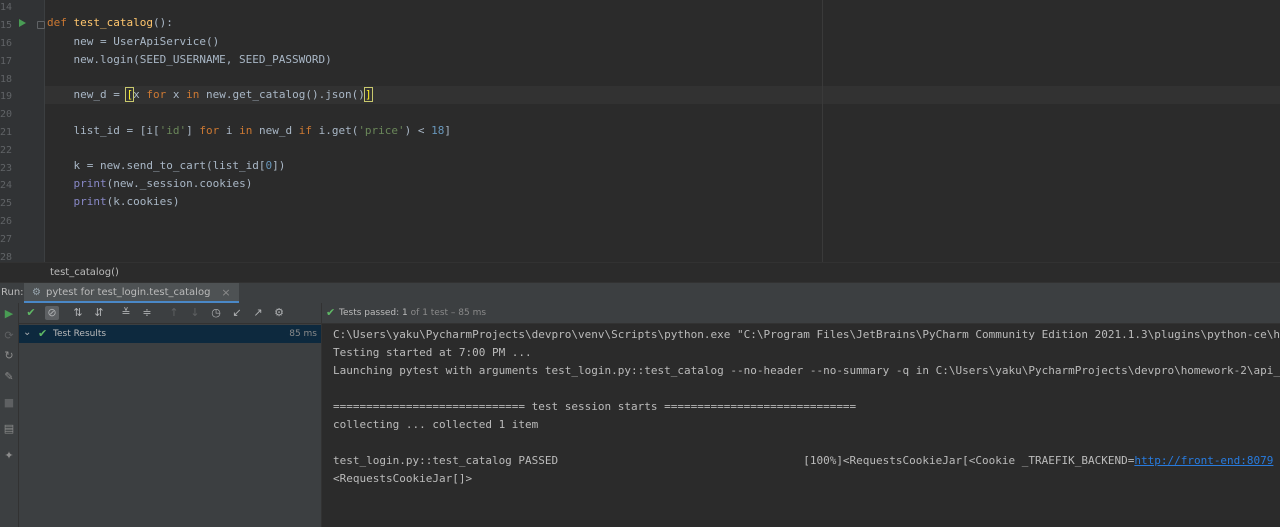 The width and height of the screenshot is (1280, 527). Describe the element at coordinates (22, 23) in the screenshot. I see `run-test-gutter-icon` at that location.